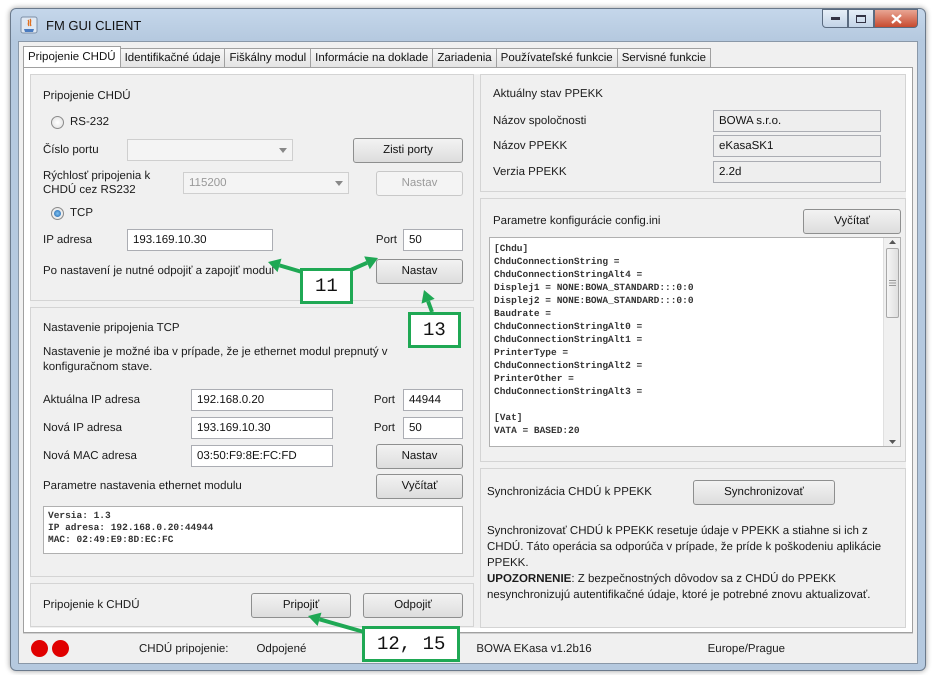 The image size is (934, 675). What do you see at coordinates (372, 57) in the screenshot?
I see `tab: Informácie na doklade` at bounding box center [372, 57].